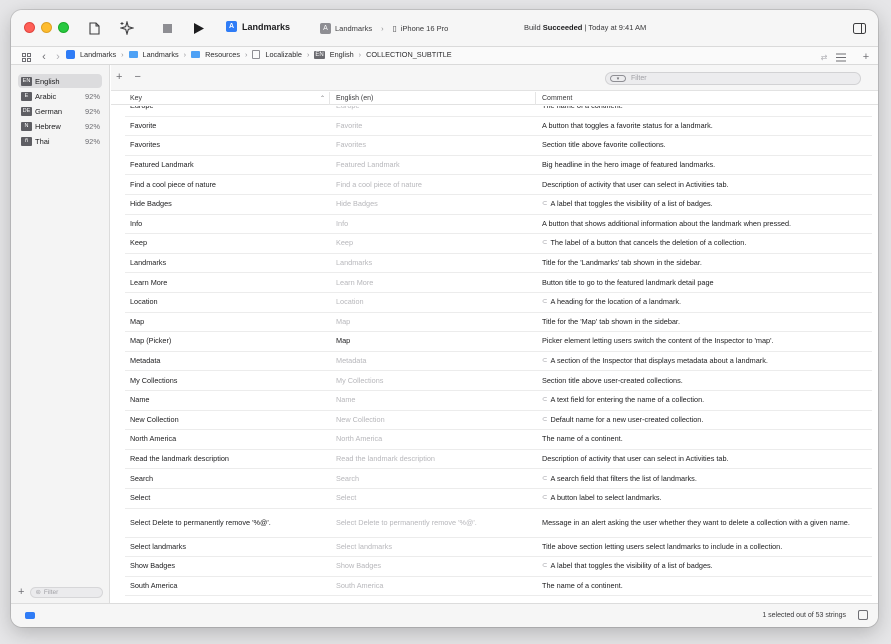 The height and width of the screenshot is (644, 891). I want to click on stop-icon, so click(167, 28).